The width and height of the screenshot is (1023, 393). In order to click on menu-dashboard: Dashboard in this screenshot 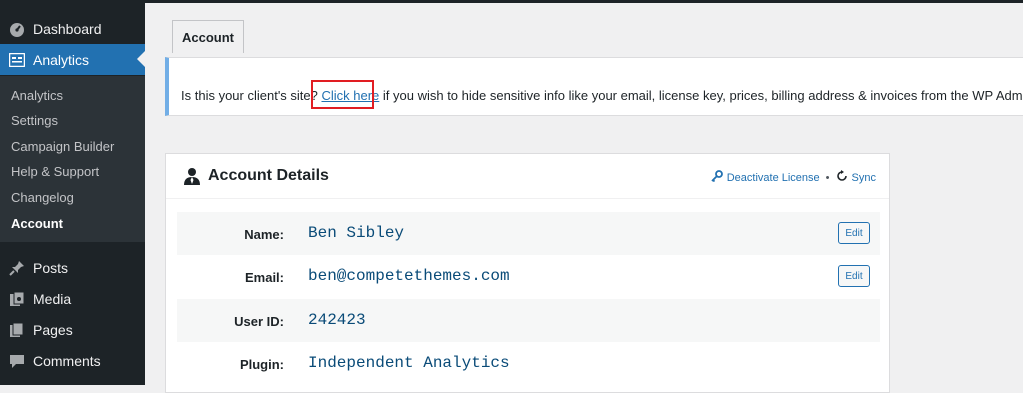, I will do `click(72, 28)`.